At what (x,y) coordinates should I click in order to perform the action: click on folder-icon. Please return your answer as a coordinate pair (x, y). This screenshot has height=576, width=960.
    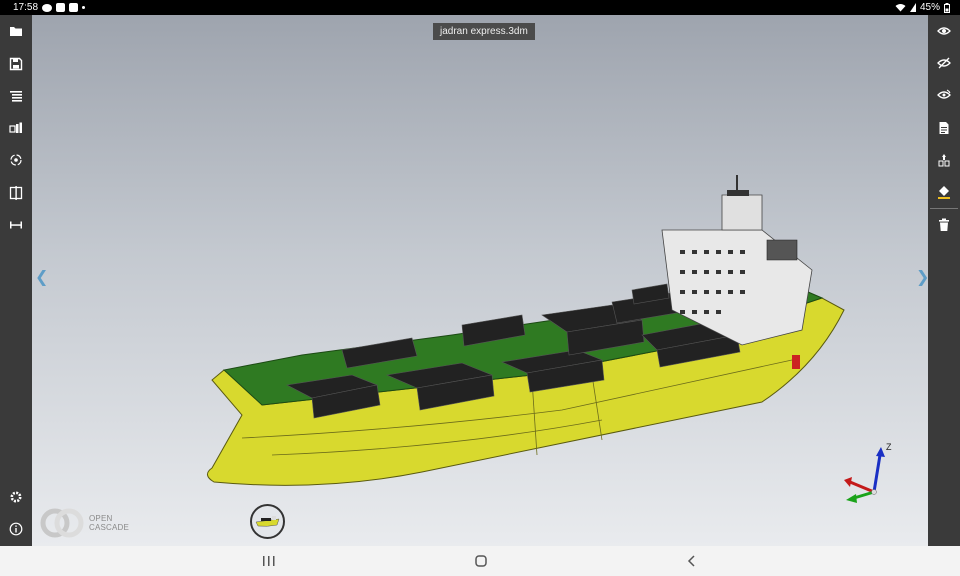
    Looking at the image, I should click on (16, 31).